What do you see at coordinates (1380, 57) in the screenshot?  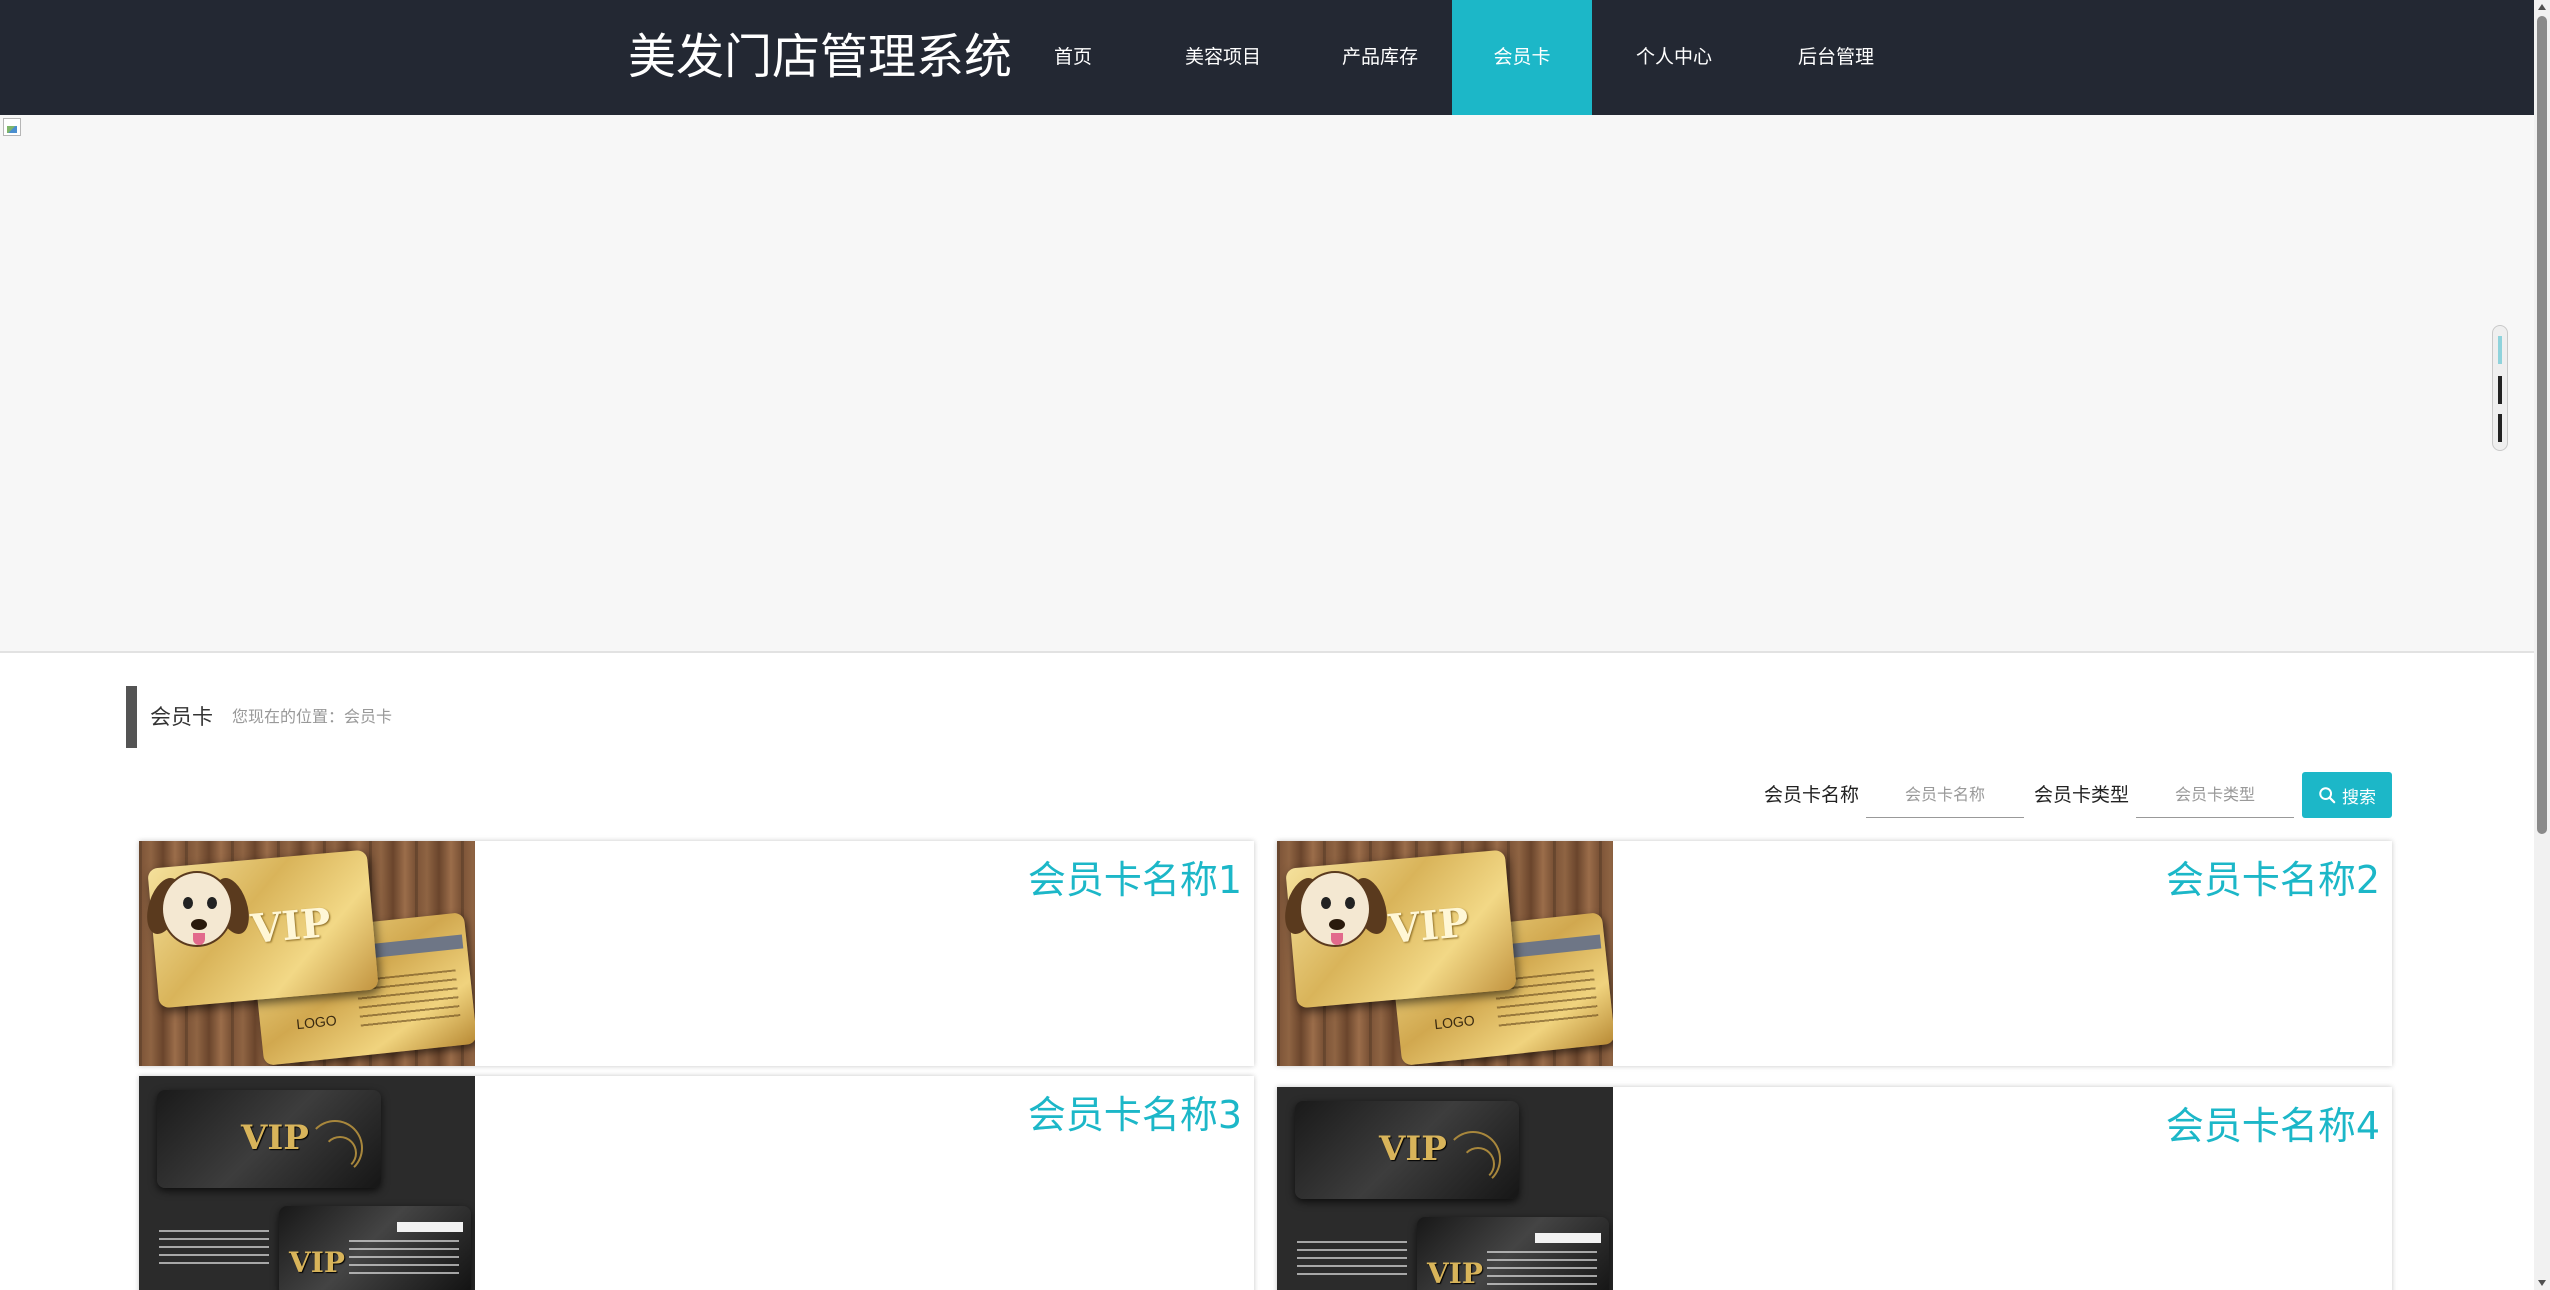 I see `nav-item-product-inventory: 产品库存` at bounding box center [1380, 57].